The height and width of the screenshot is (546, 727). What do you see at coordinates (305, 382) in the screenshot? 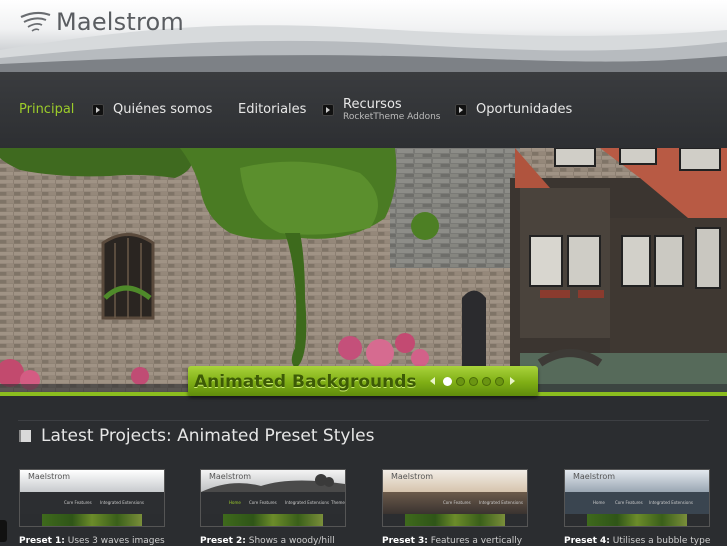
I see `hero-title: Animated Backgrounds` at bounding box center [305, 382].